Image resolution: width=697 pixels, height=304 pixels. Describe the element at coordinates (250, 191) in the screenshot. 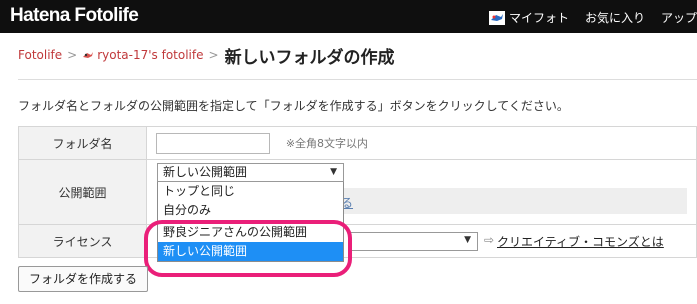

I see `scope-option-same-as-top: トップと同じ` at that location.